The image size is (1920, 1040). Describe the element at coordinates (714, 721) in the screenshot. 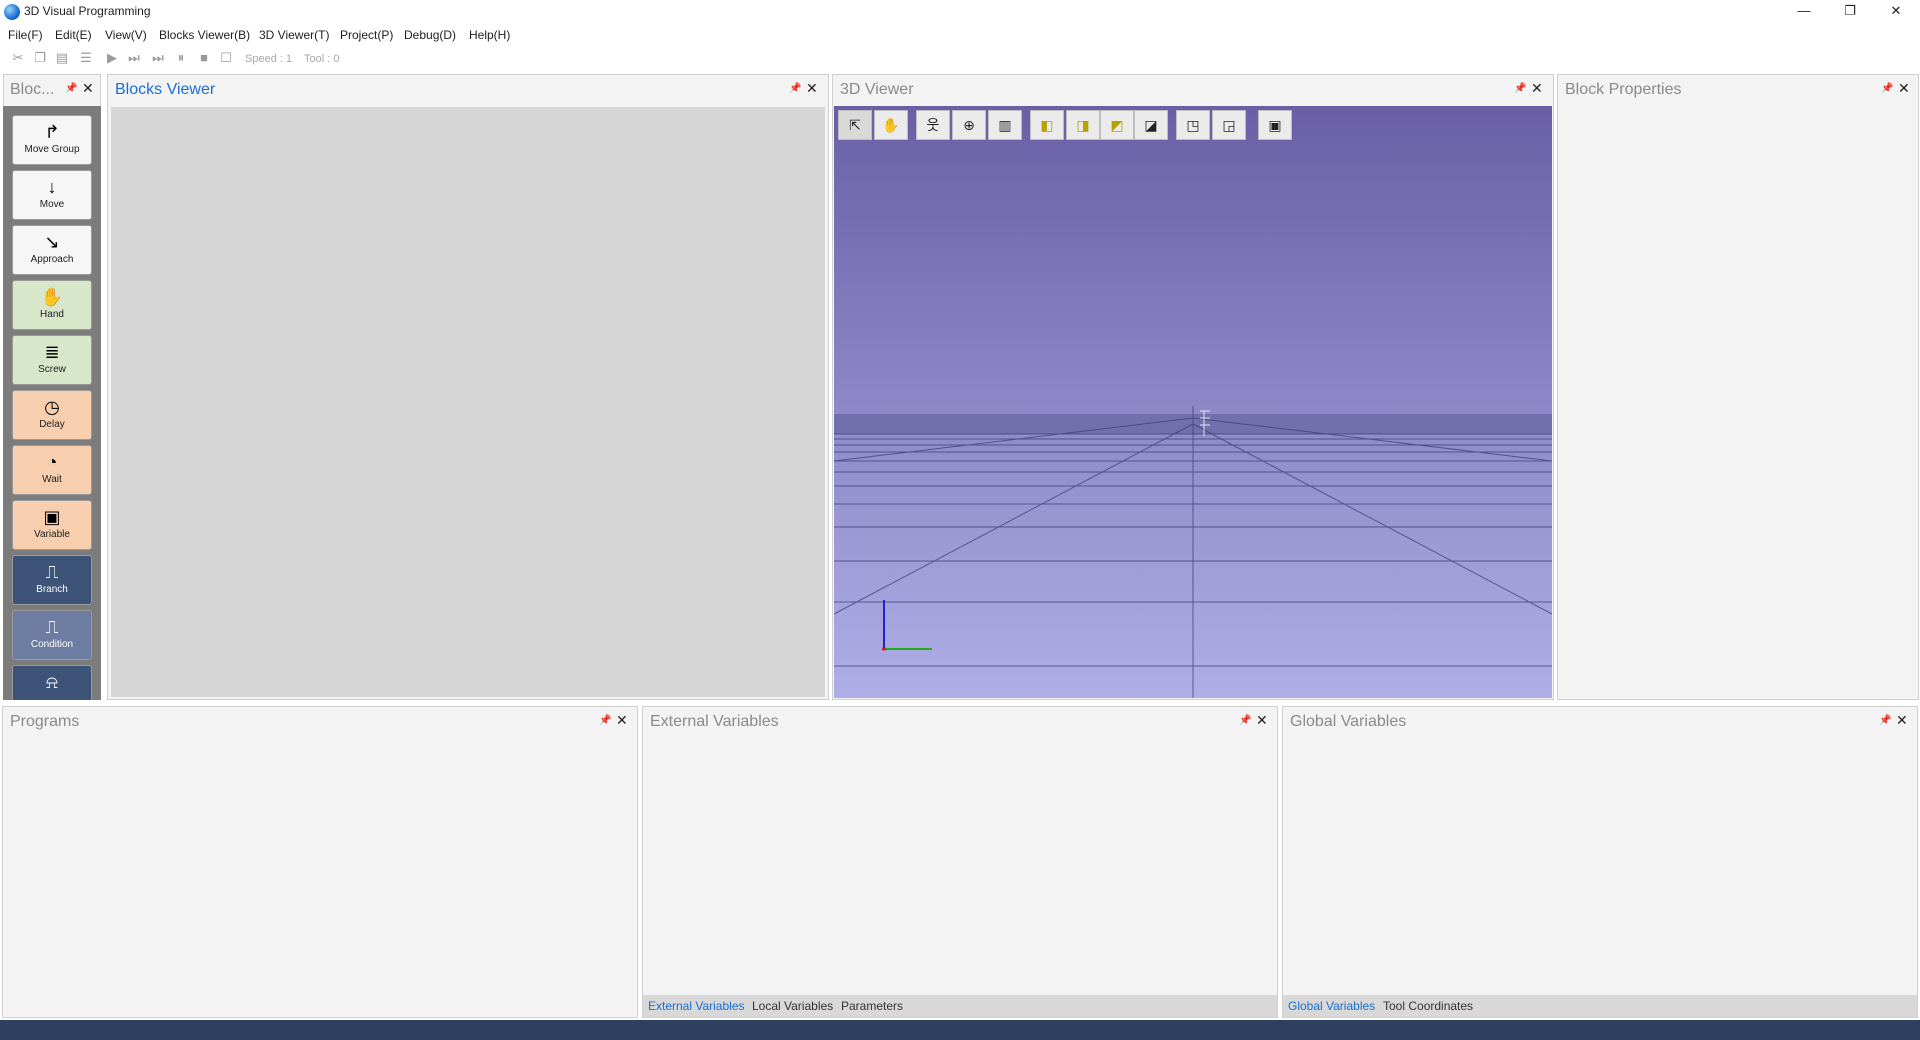

I see `panel-title: External Variables` at that location.